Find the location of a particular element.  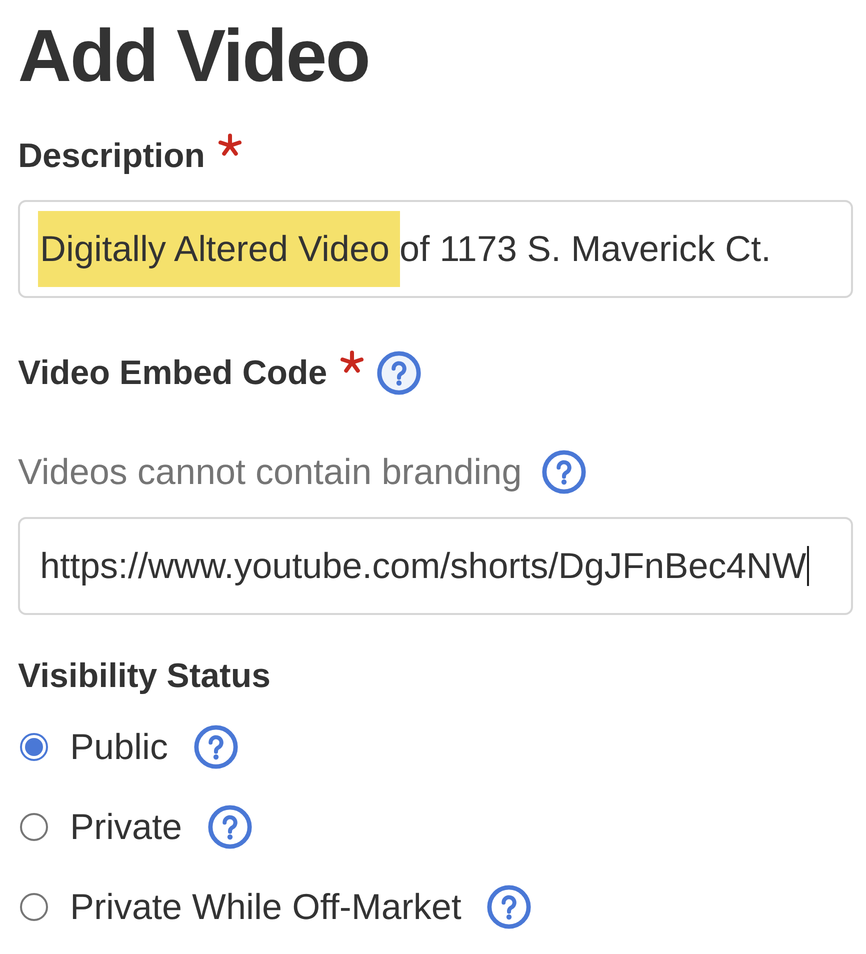

radio-option-label: Private While Off-Market is located at coordinates (266, 907).